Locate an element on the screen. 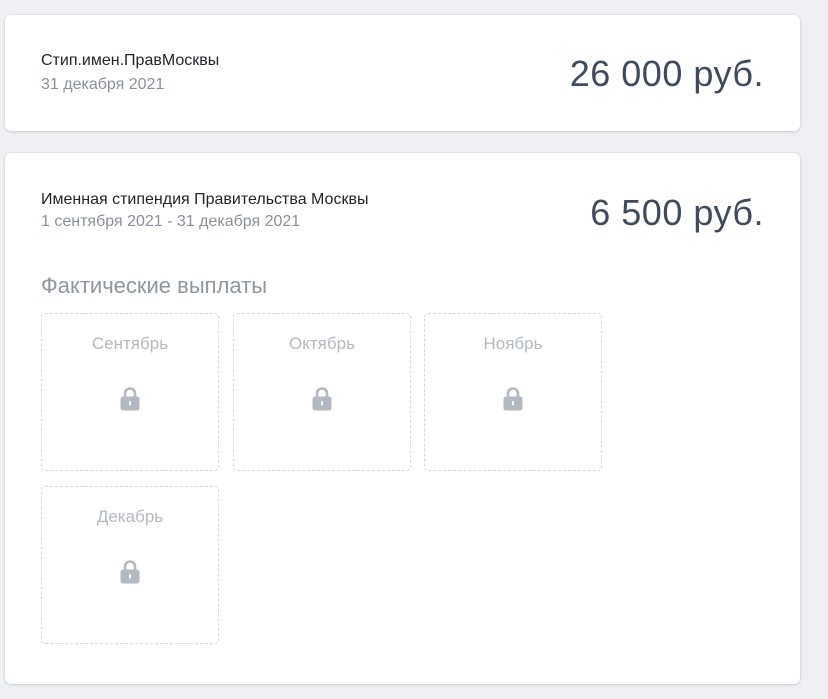 This screenshot has height=699, width=828. actual-payments-heading: Фактические выплаты is located at coordinates (154, 285).